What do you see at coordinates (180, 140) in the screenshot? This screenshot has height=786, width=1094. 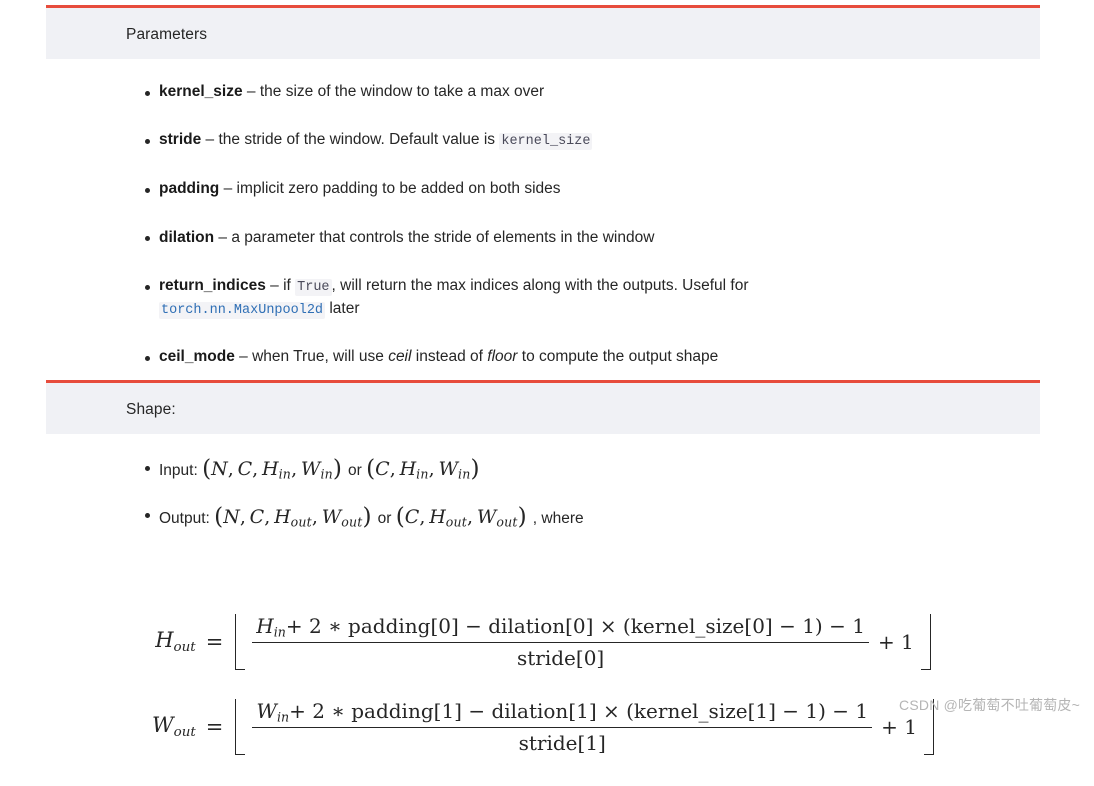 I see `param-name: stride` at bounding box center [180, 140].